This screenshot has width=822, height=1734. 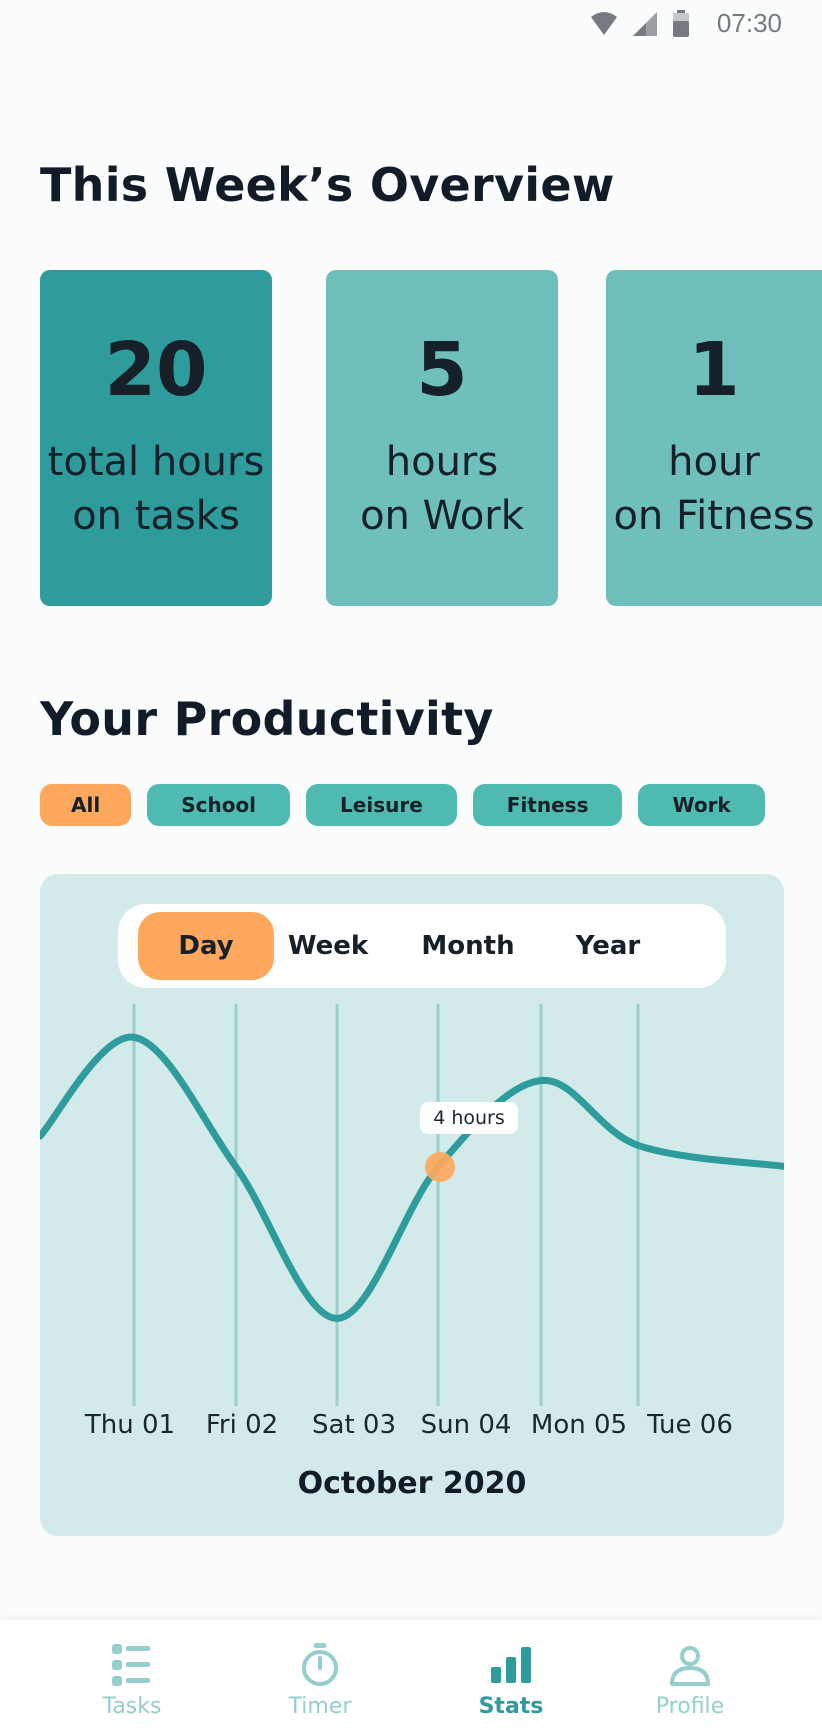 I want to click on filter-chip-all: All, so click(x=86, y=805).